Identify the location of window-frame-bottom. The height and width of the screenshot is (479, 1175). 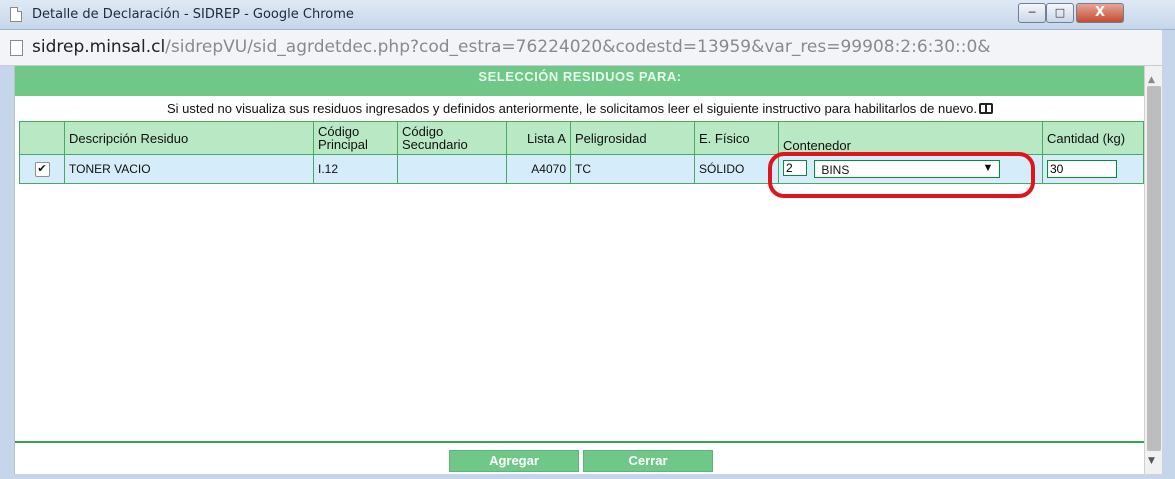
(587, 476).